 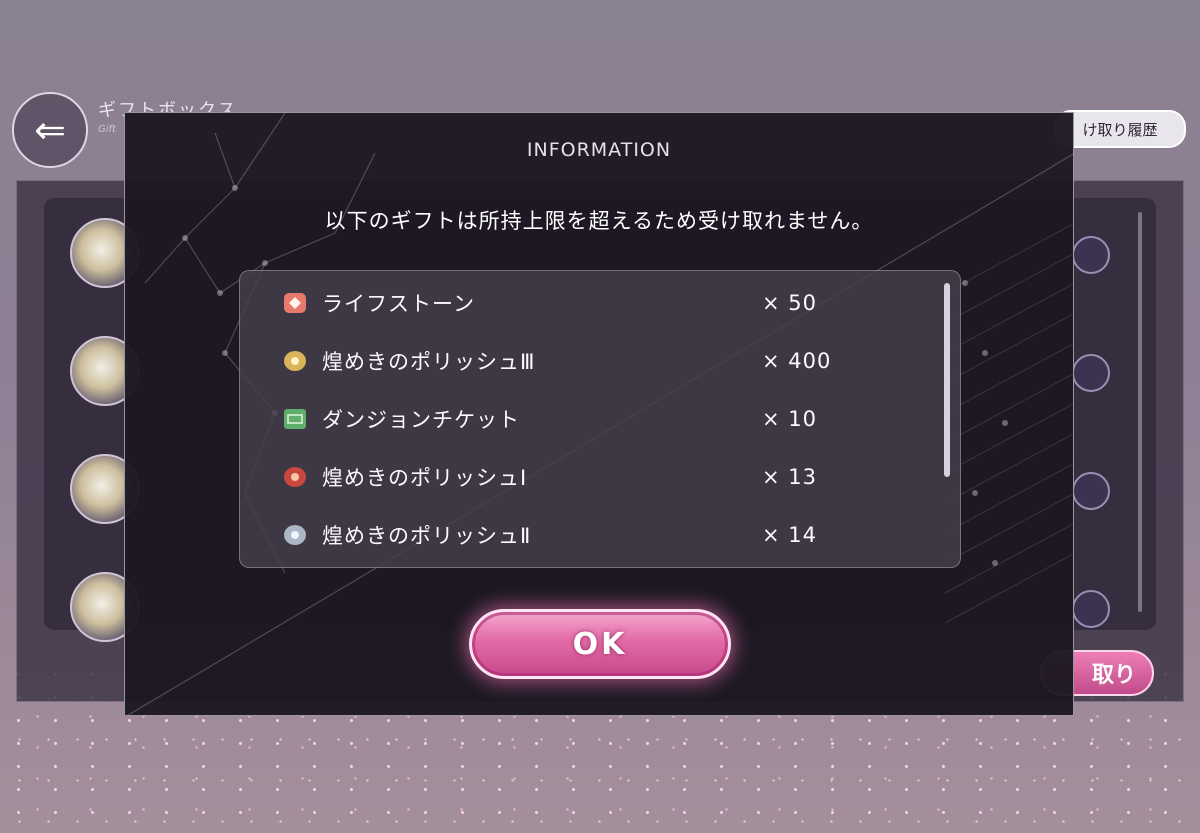 I want to click on item-name: 煌めきのポリッシュⅠ, so click(x=425, y=478).